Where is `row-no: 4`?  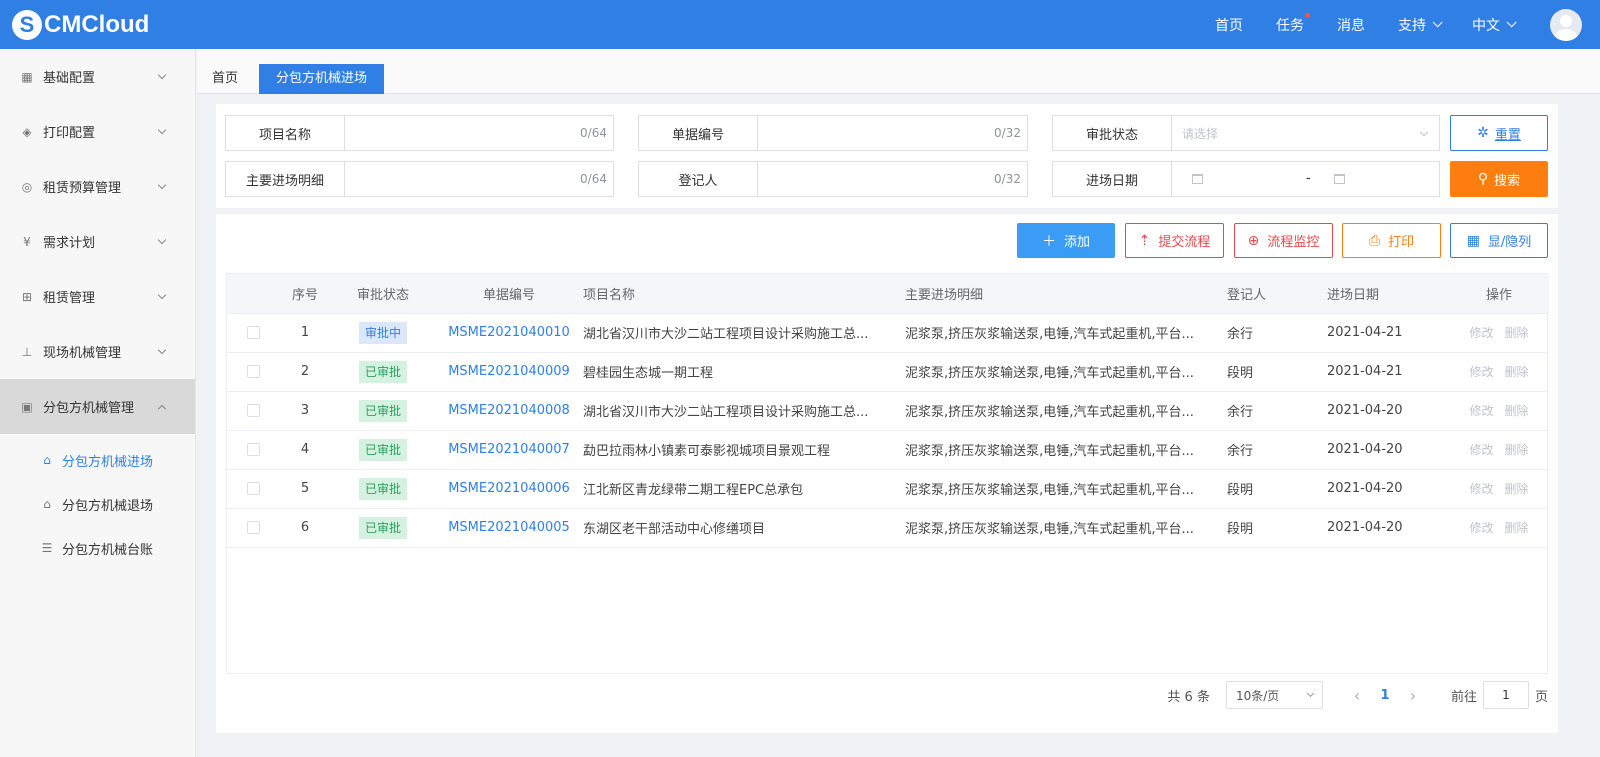 row-no: 4 is located at coordinates (305, 450).